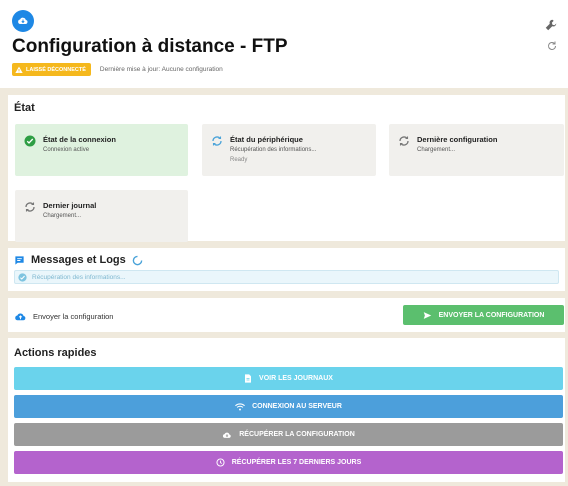 The height and width of the screenshot is (486, 568). What do you see at coordinates (22, 277) in the screenshot?
I see `info-check-icon` at bounding box center [22, 277].